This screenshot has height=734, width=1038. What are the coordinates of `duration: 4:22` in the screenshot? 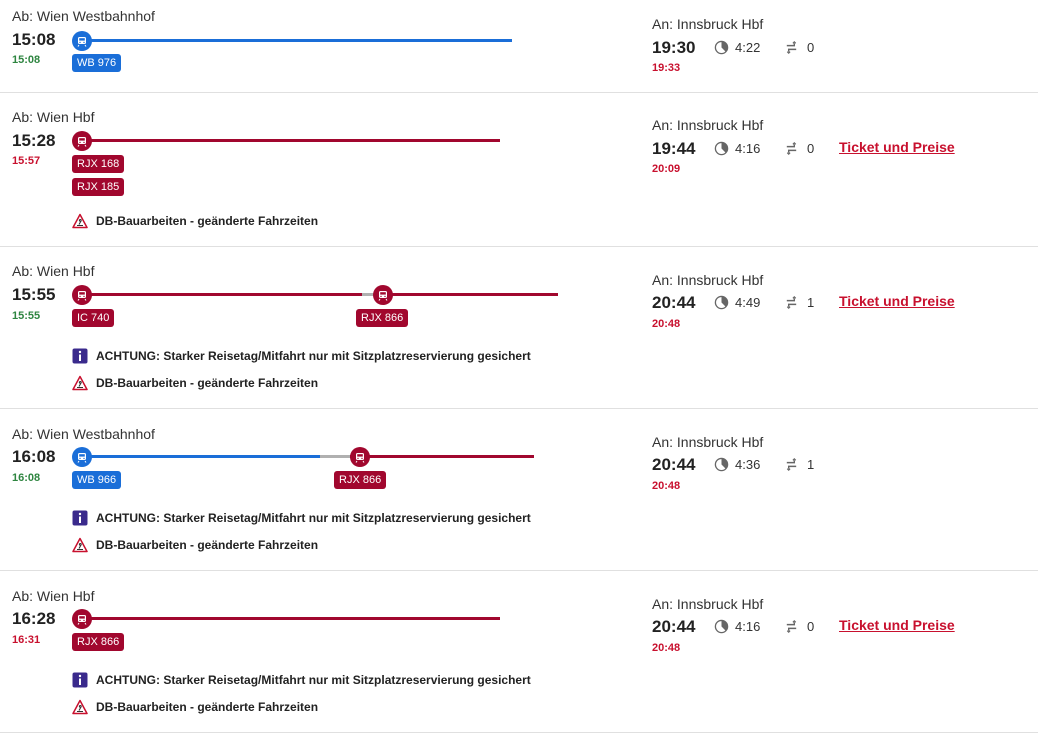 It's located at (737, 47).